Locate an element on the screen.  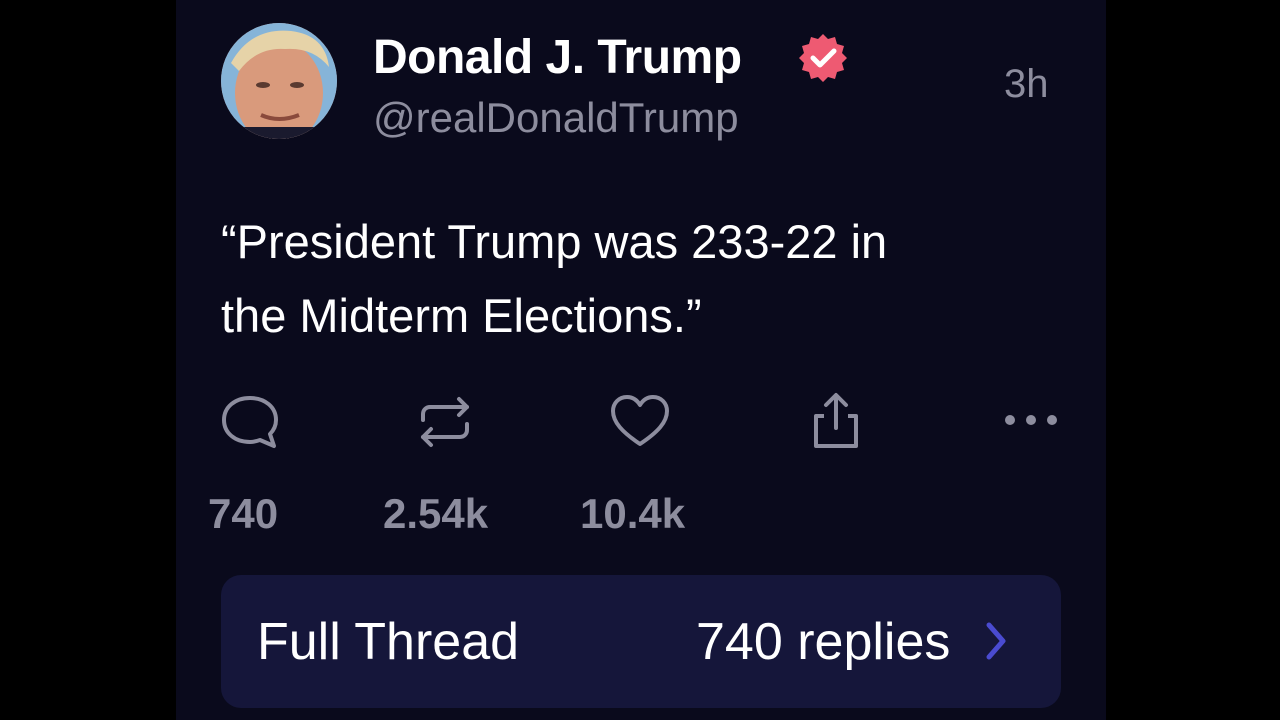
reply-button is located at coordinates (250, 422).